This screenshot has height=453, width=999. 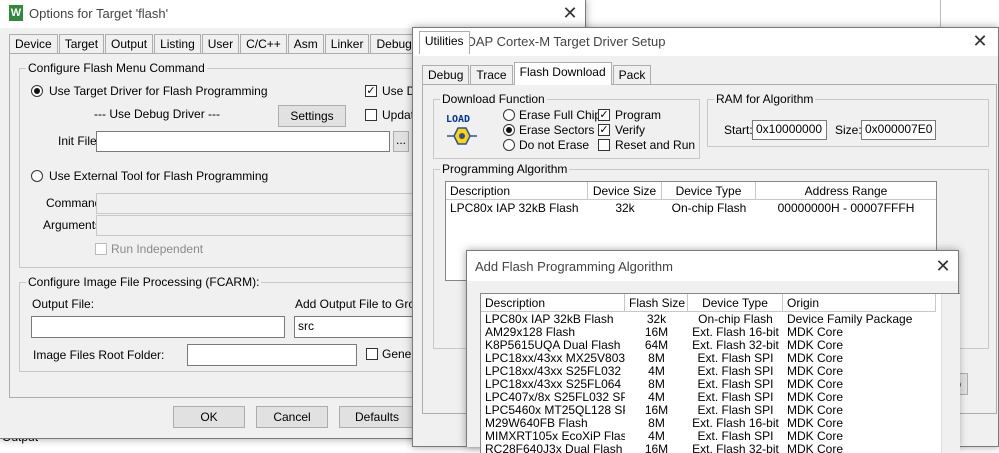 What do you see at coordinates (220, 44) in the screenshot?
I see `tab-user: User` at bounding box center [220, 44].